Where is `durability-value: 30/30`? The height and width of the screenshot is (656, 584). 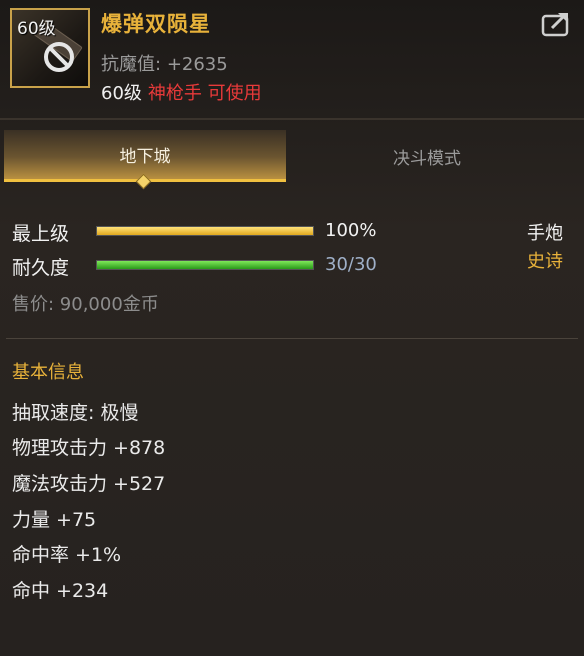 durability-value: 30/30 is located at coordinates (351, 264).